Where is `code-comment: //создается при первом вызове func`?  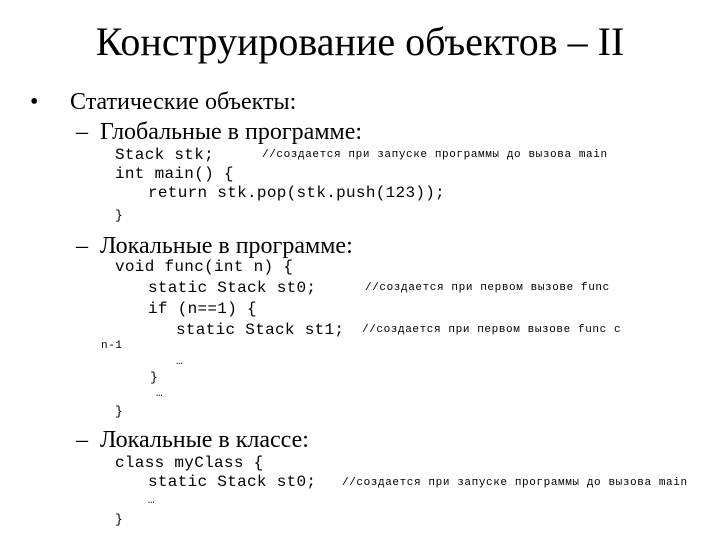
code-comment: //создается при первом вызове func is located at coordinates (487, 288).